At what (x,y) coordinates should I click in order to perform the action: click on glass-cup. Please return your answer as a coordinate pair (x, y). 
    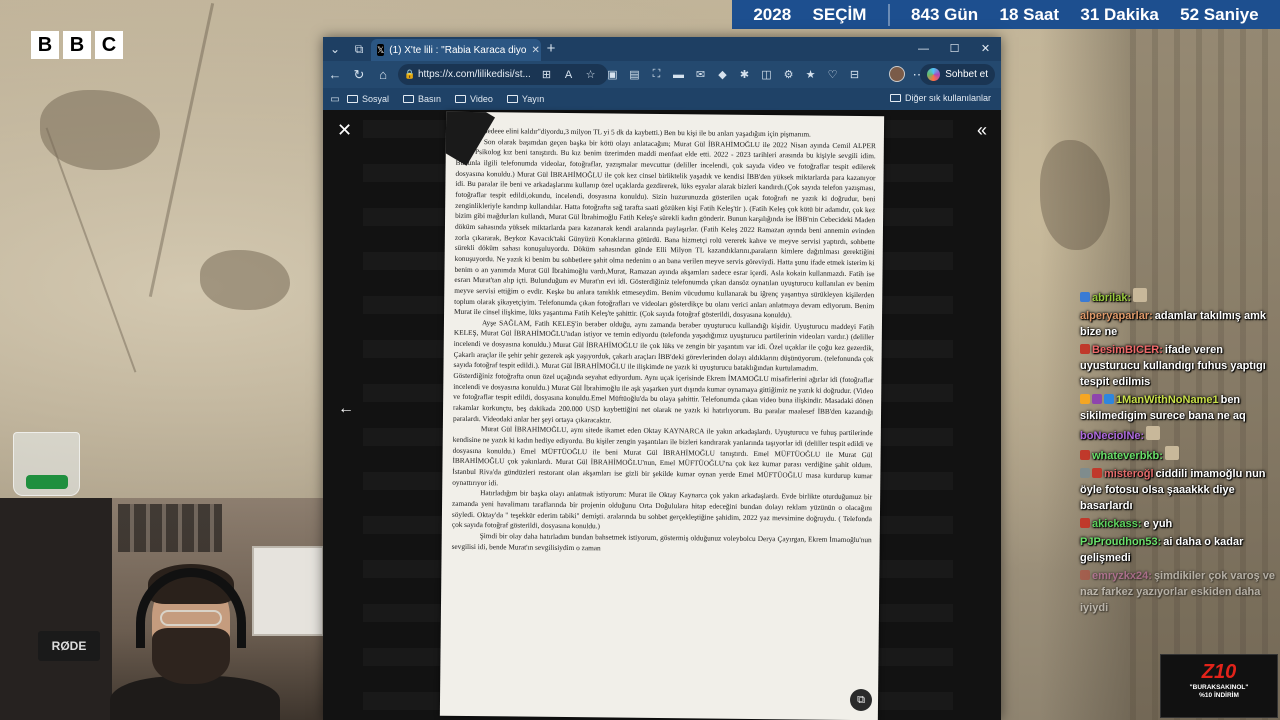
    Looking at the image, I should click on (46, 464).